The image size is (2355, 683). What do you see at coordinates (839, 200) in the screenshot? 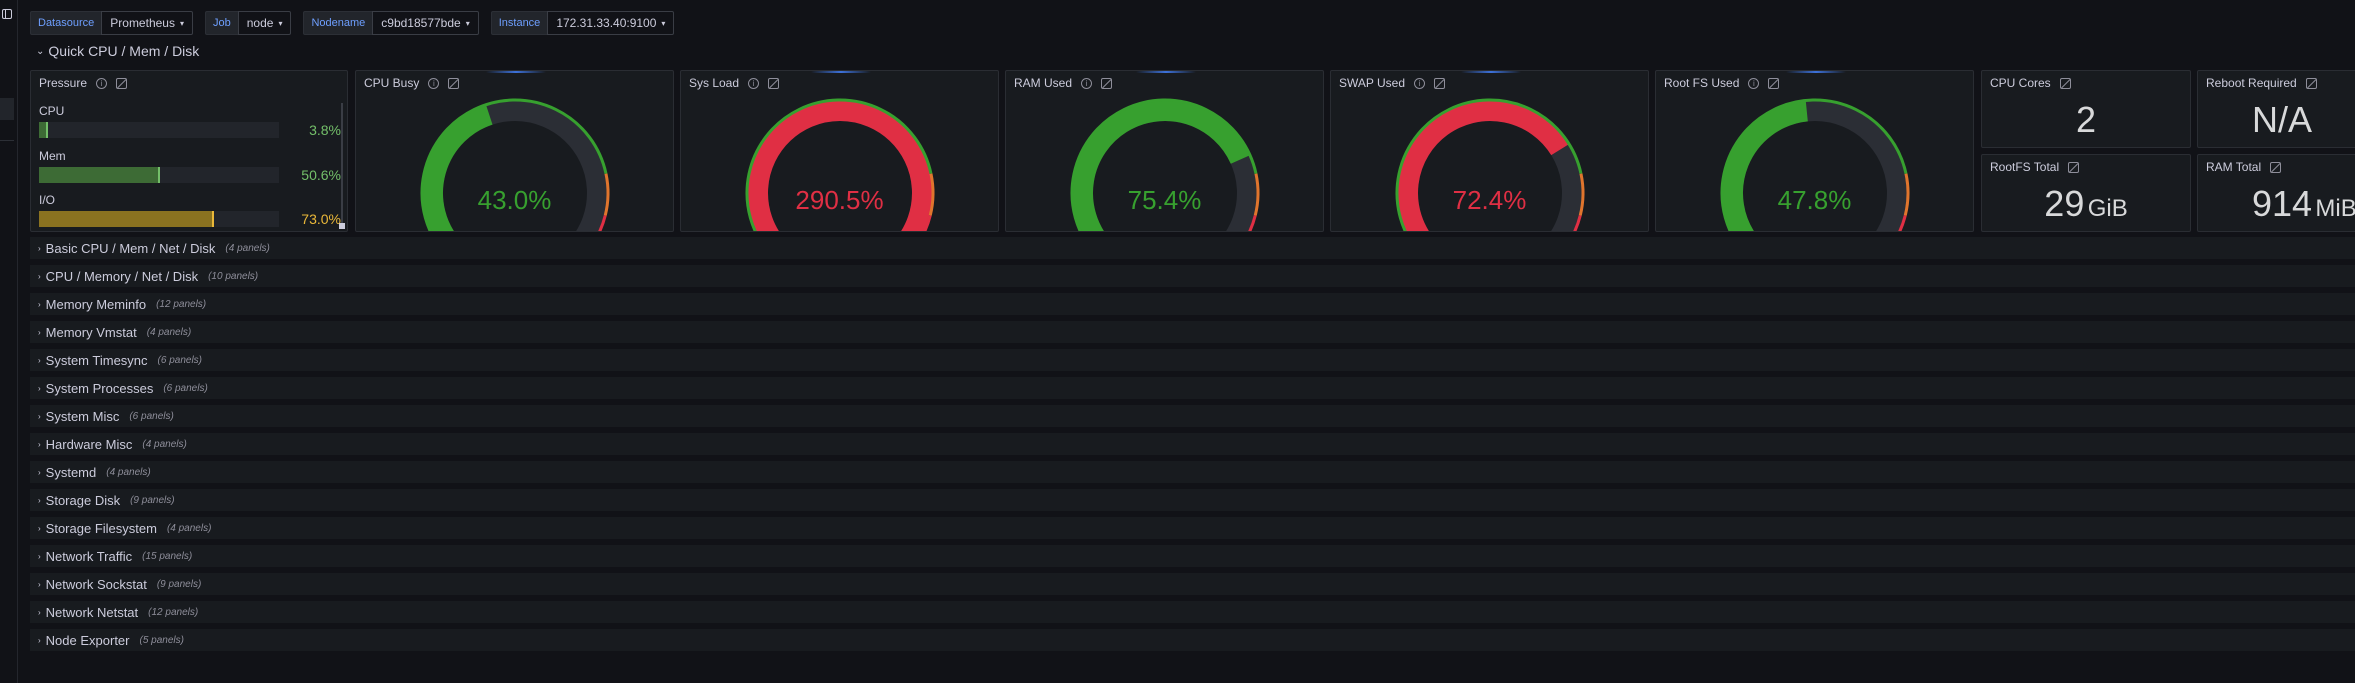
I see `gauge-value: 290.5%` at bounding box center [839, 200].